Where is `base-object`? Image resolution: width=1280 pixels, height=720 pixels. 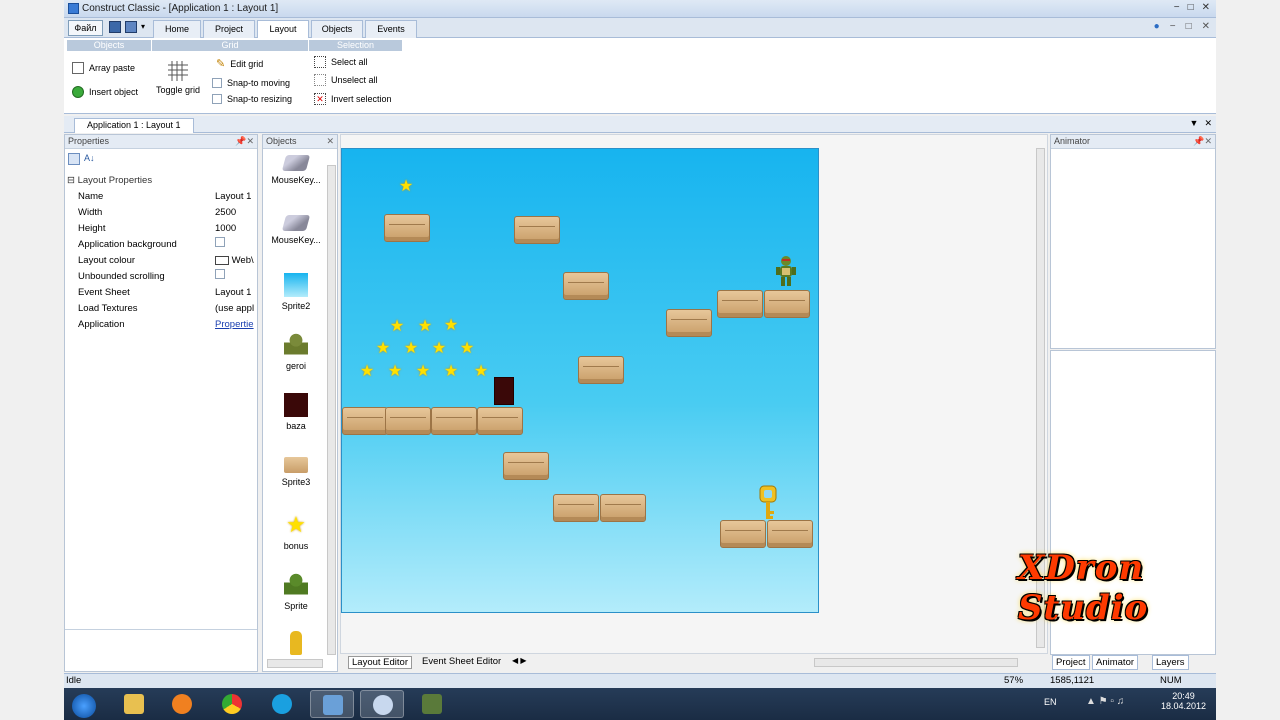 base-object is located at coordinates (504, 391).